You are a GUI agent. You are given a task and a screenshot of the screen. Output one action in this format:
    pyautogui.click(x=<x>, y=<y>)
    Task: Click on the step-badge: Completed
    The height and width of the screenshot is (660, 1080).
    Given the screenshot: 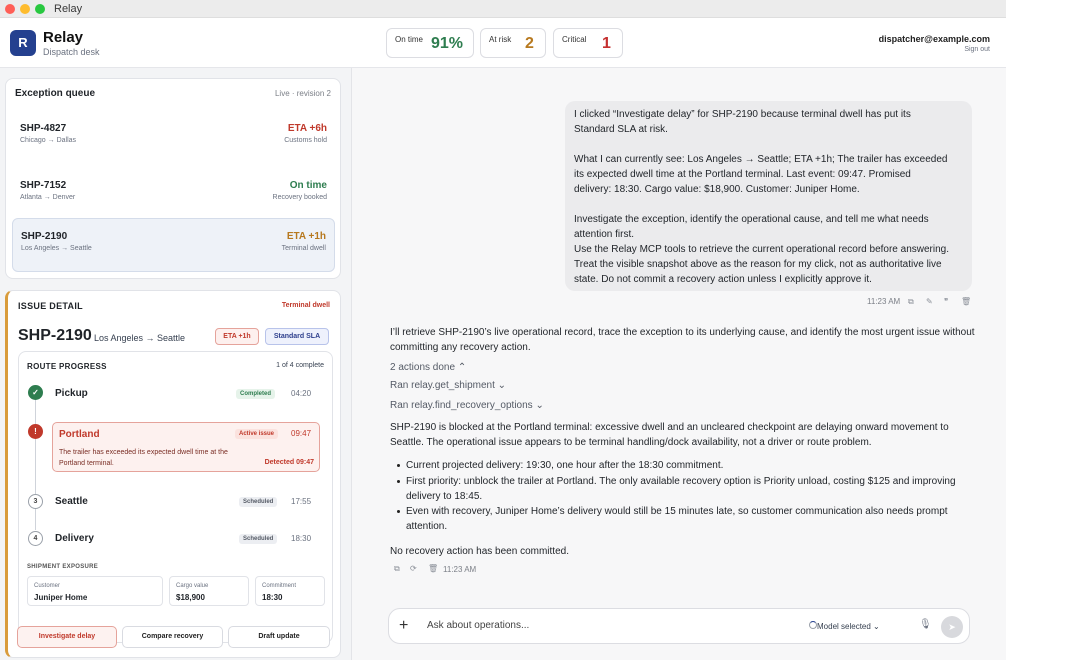 What is the action you would take?
    pyautogui.click(x=256, y=394)
    